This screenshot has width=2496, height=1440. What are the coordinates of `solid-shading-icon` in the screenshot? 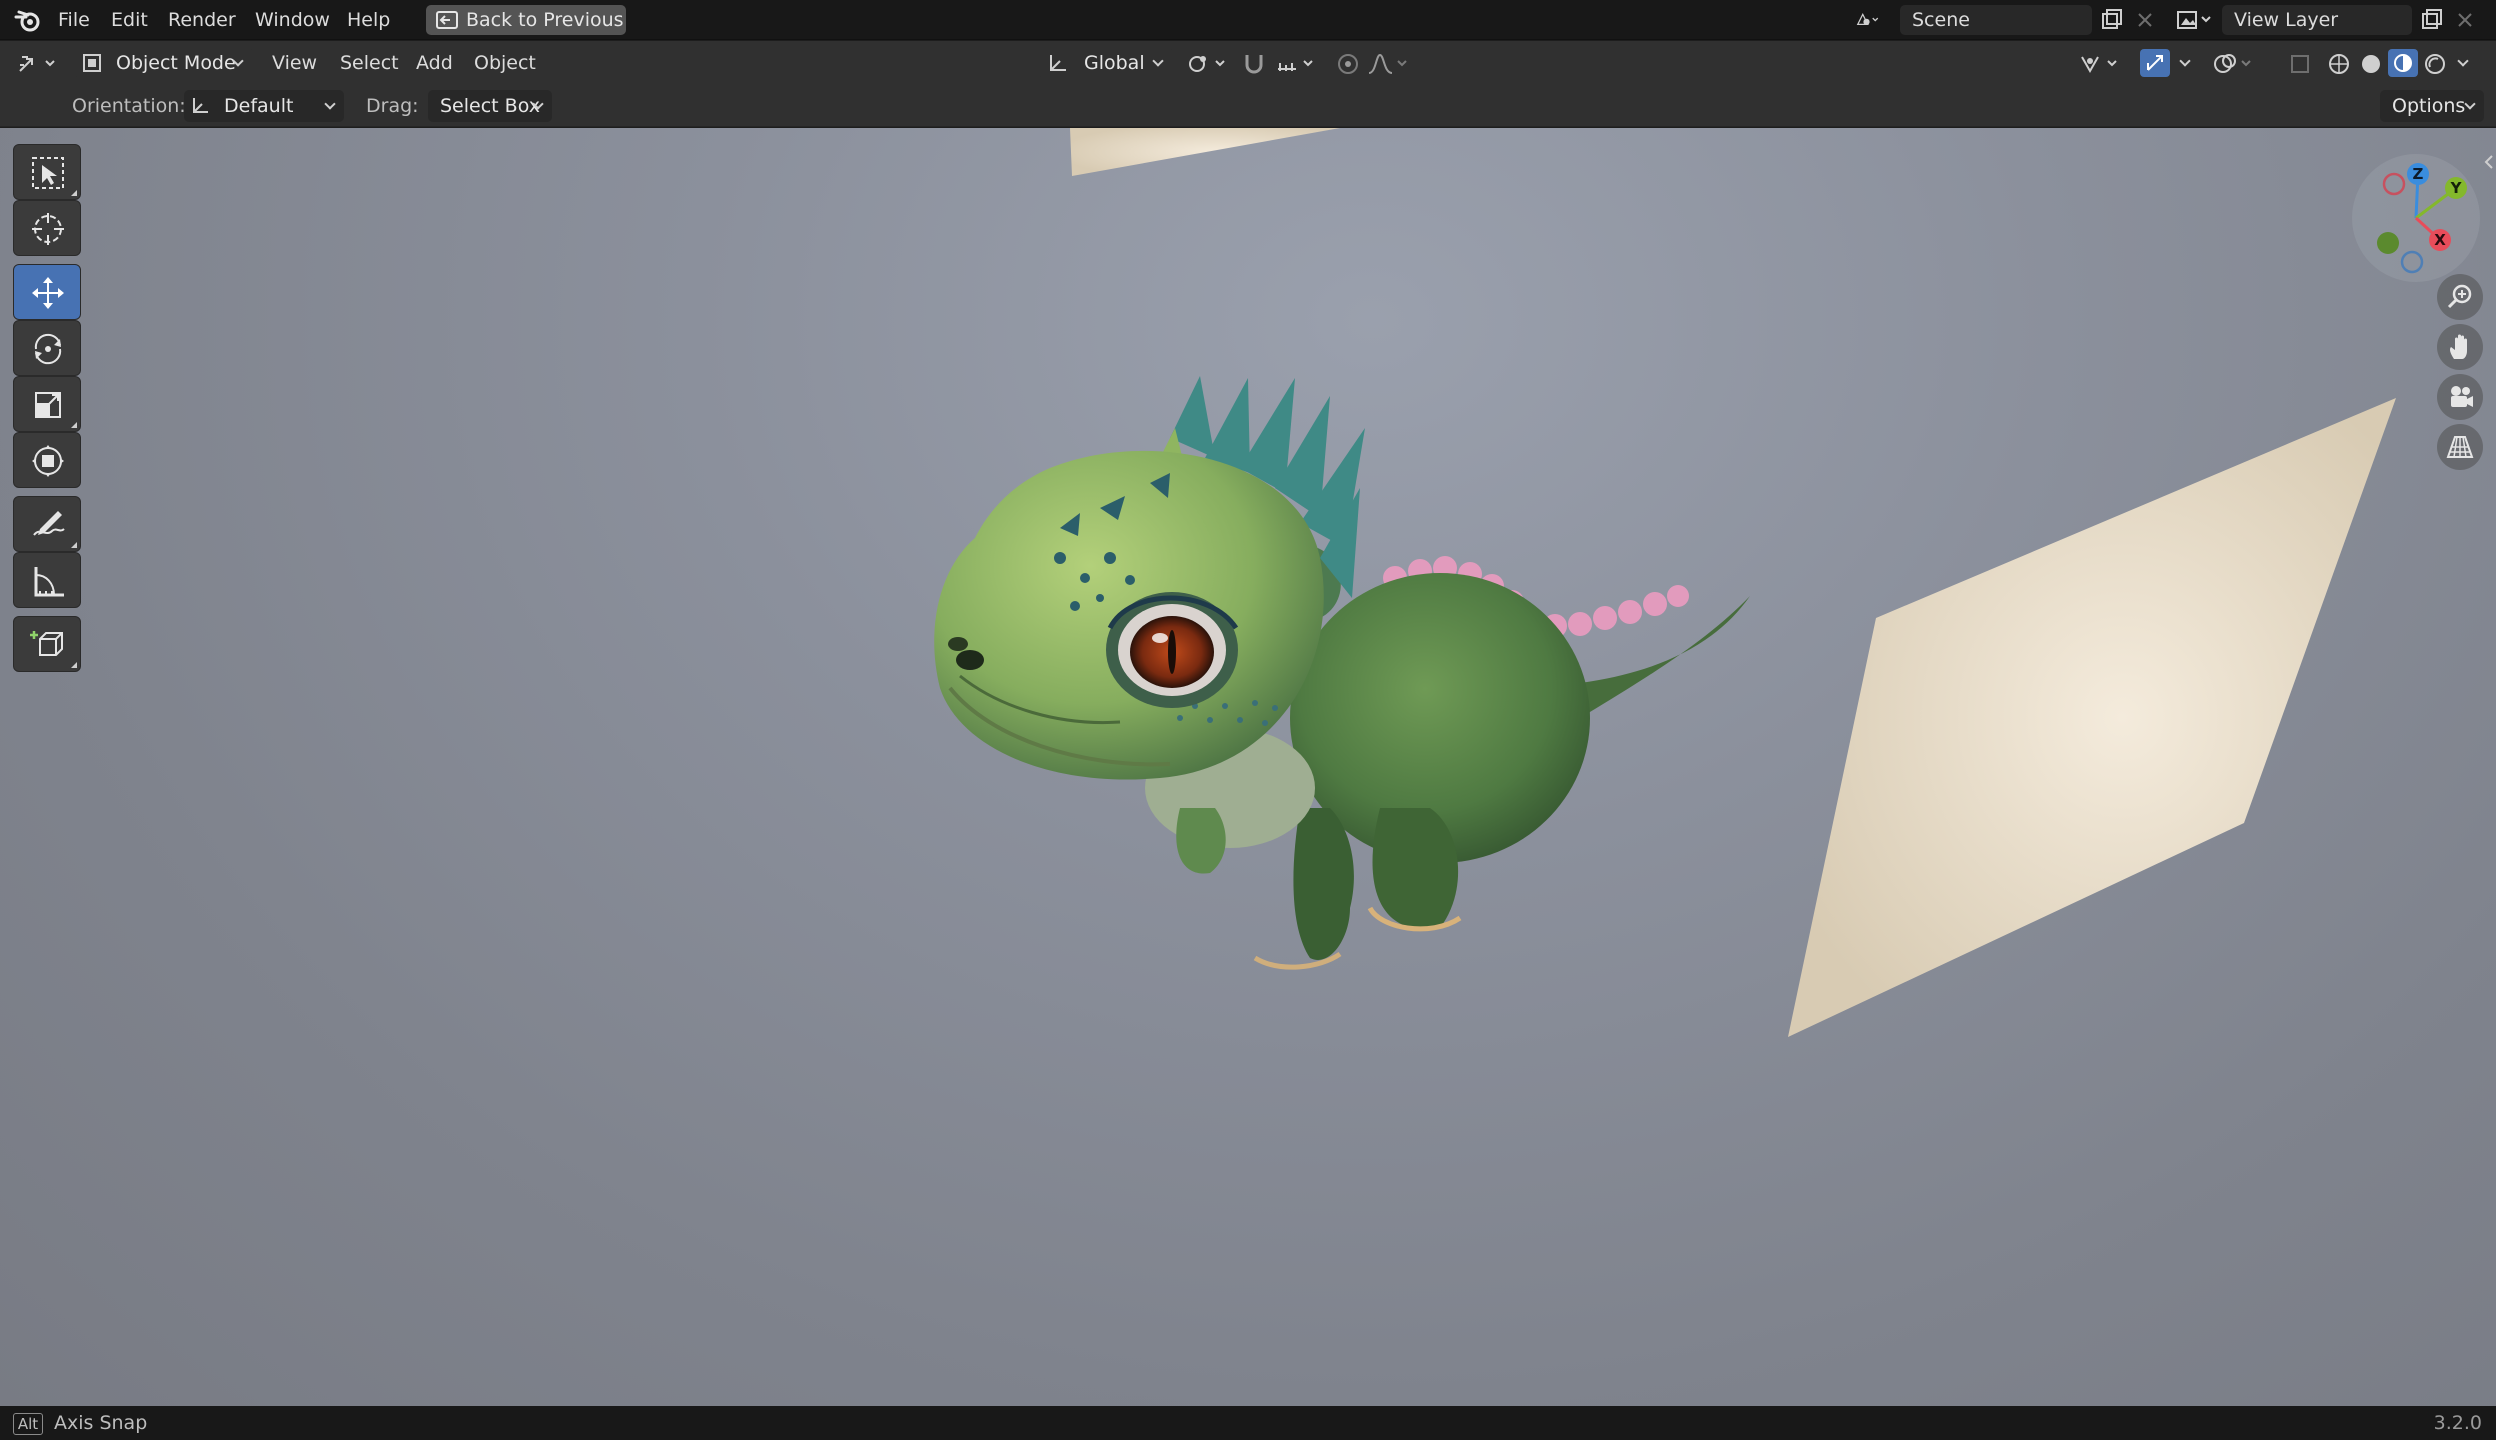 It's located at (2371, 64).